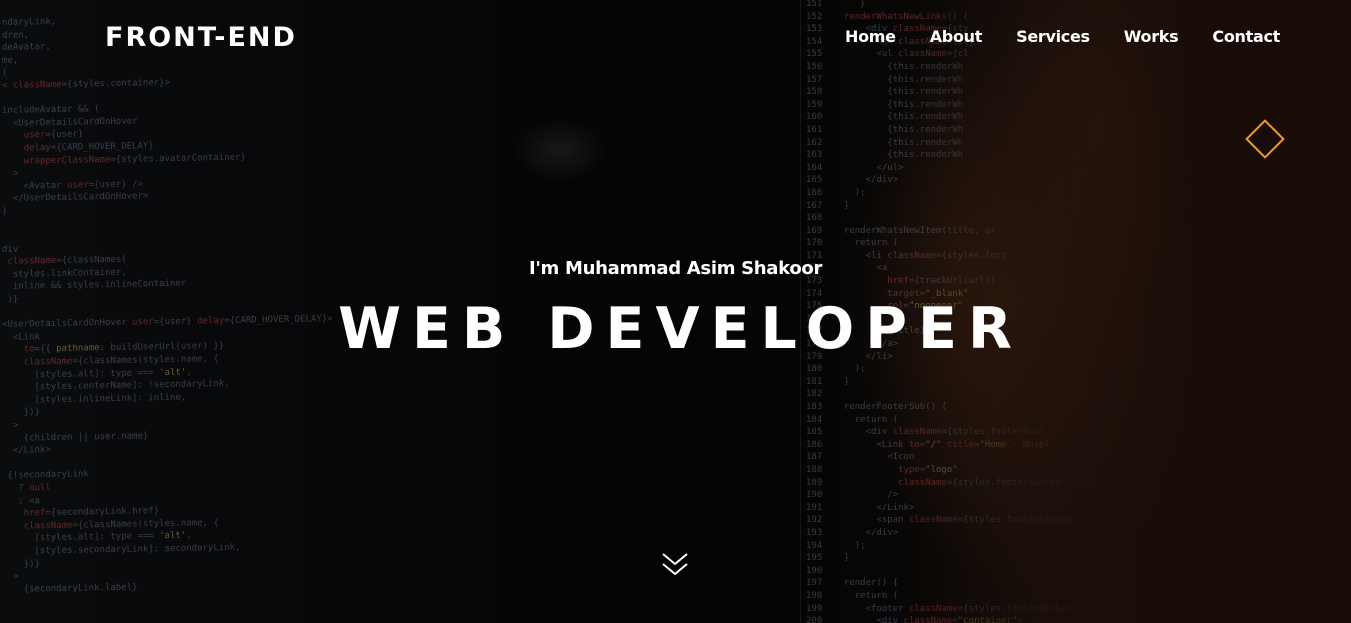  I want to click on hero-intro: I'm Muhammad Asim Shakoor, so click(675, 268).